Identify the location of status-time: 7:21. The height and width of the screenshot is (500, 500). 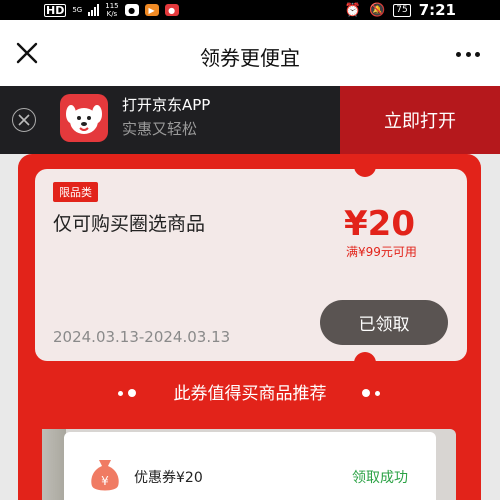
(437, 10).